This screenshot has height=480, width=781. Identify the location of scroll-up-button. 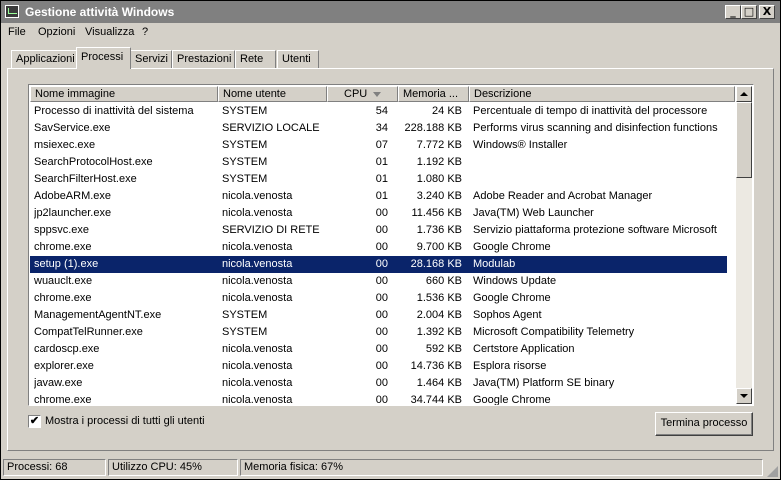
(744, 94).